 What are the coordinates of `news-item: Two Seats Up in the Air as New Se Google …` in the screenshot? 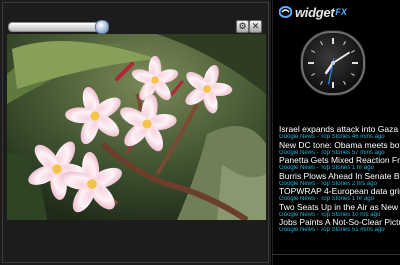 It's located at (339, 211).